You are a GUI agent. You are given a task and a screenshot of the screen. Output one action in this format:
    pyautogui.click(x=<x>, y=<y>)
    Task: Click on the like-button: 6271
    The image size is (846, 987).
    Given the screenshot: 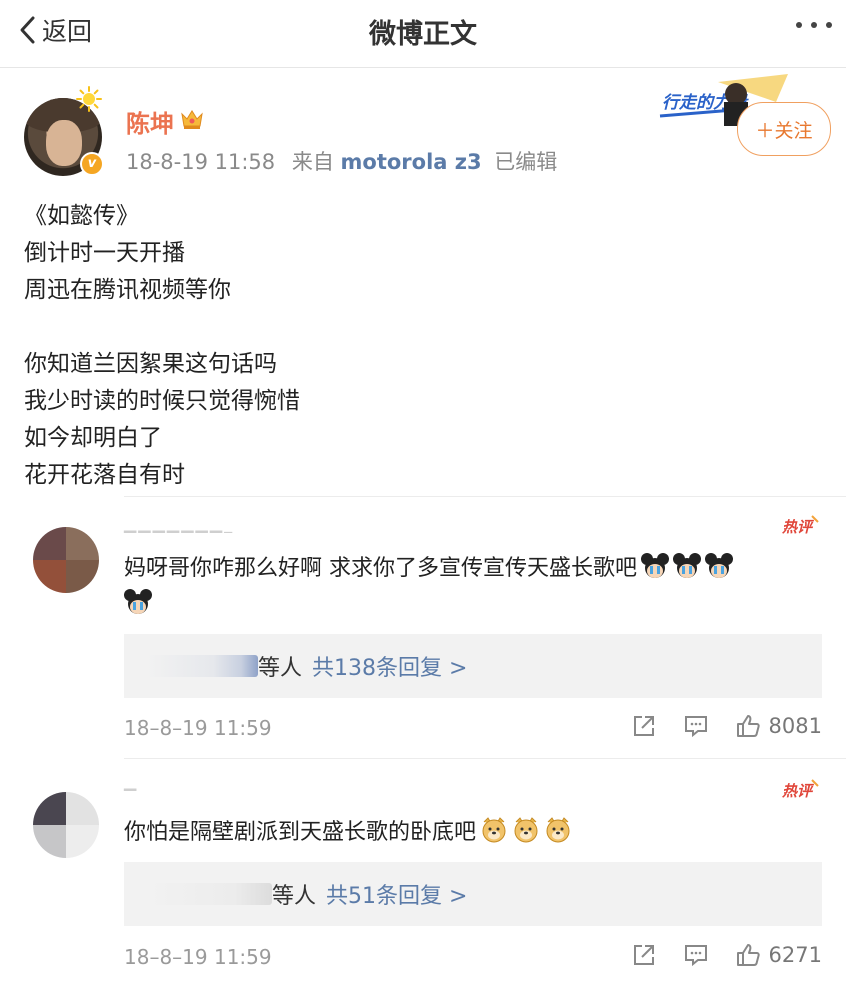 What is the action you would take?
    pyautogui.click(x=778, y=955)
    